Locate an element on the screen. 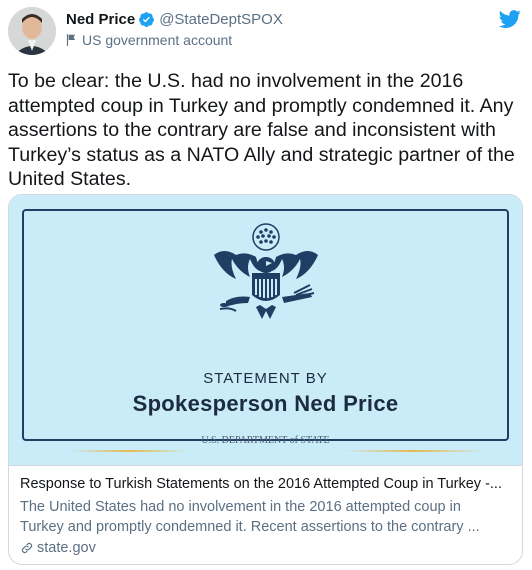 This screenshot has height=570, width=532. department-label: U.S. DEPARTMENT of STATE is located at coordinates (265, 440).